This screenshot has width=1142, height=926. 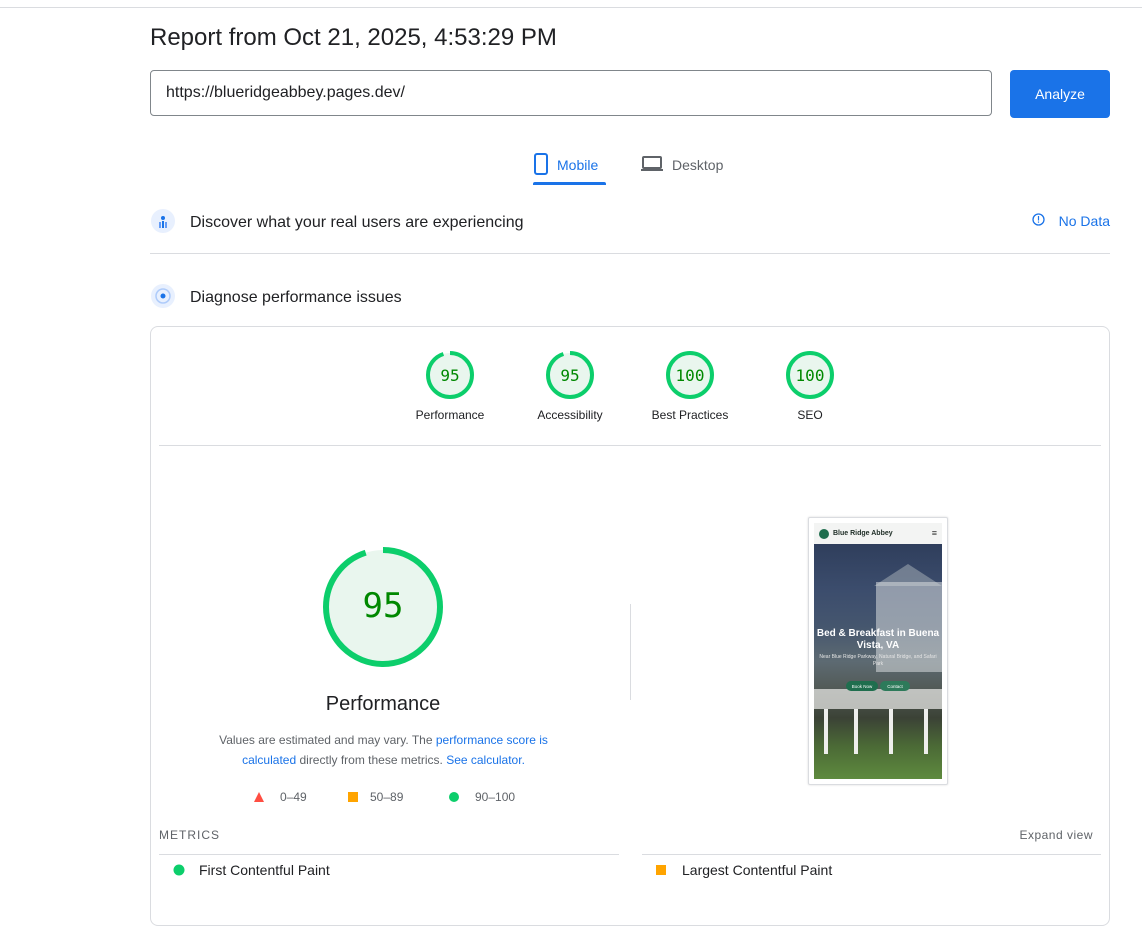 I want to click on screenshot-site-header: Blue Ridge Abbey ≡, so click(x=878, y=533).